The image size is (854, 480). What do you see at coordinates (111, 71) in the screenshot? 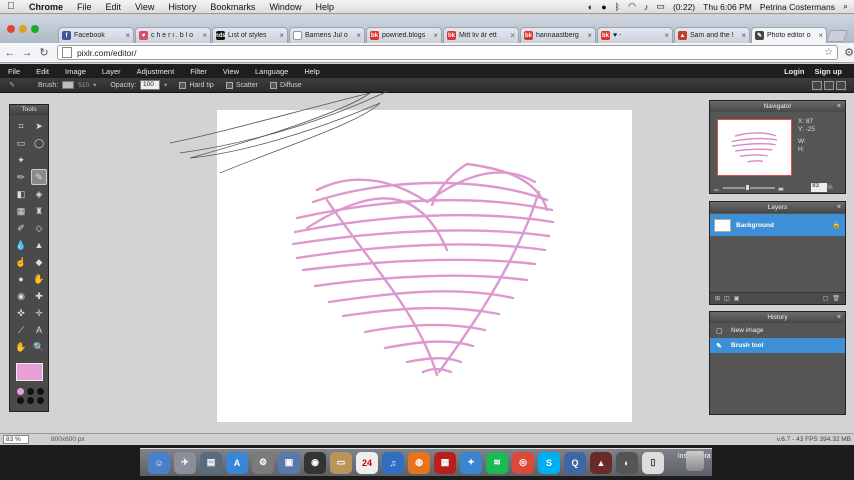
I see `pixlr-menu-layer: Layer` at bounding box center [111, 71].